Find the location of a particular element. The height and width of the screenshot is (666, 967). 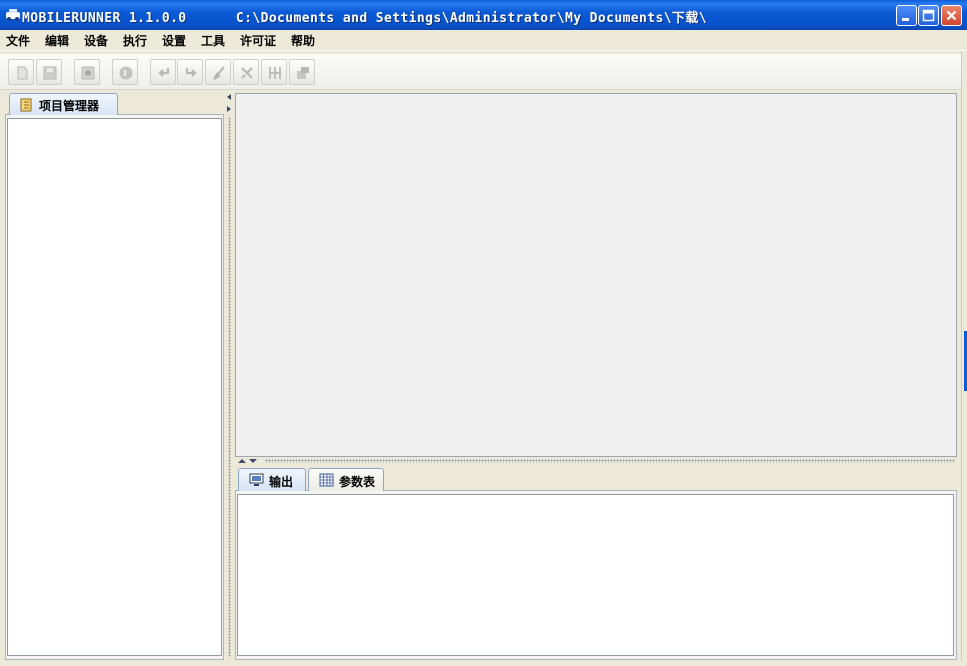

collapse-left-icon is located at coordinates (229, 97).